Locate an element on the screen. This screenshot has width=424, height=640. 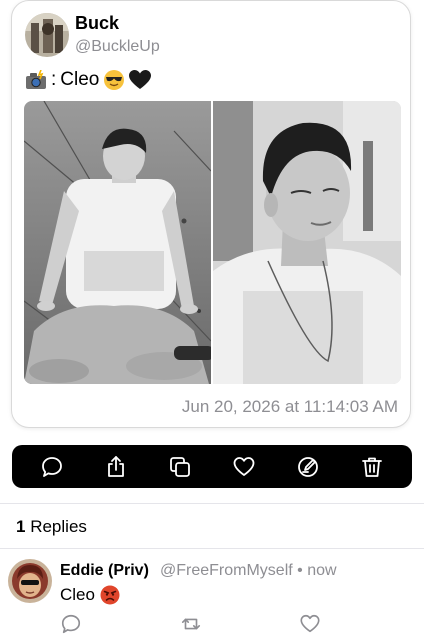
reply-avatar is located at coordinates (30, 581).